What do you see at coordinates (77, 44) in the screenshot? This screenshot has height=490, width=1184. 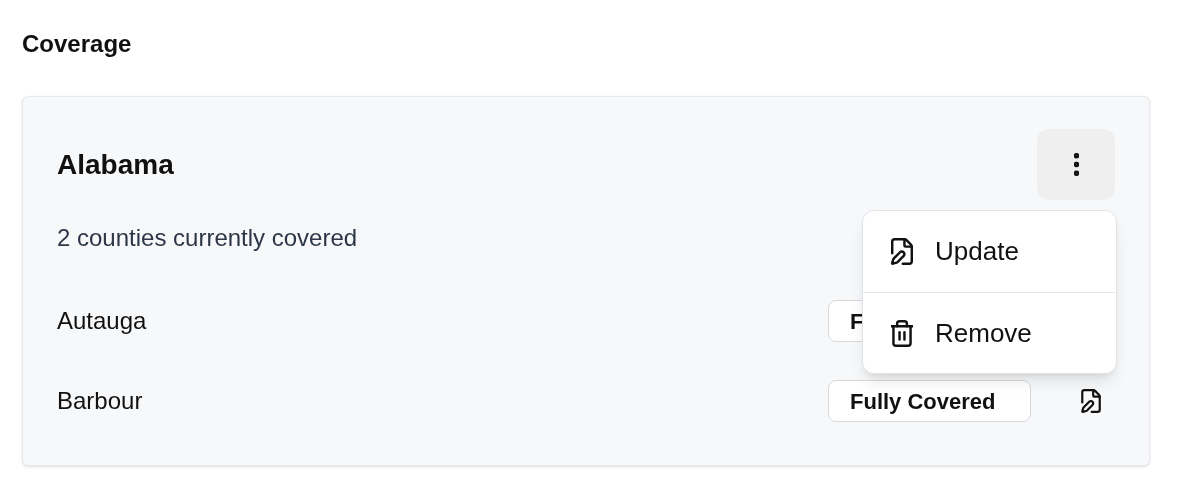 I see `section-title: Coverage` at bounding box center [77, 44].